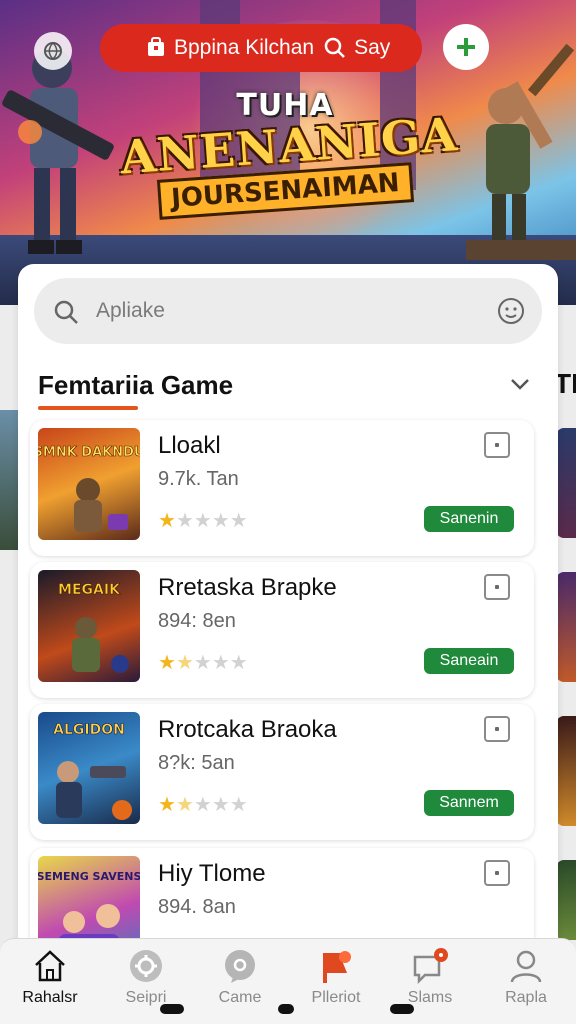 The image size is (576, 1024). What do you see at coordinates (88, 408) in the screenshot?
I see `section-underline` at bounding box center [88, 408].